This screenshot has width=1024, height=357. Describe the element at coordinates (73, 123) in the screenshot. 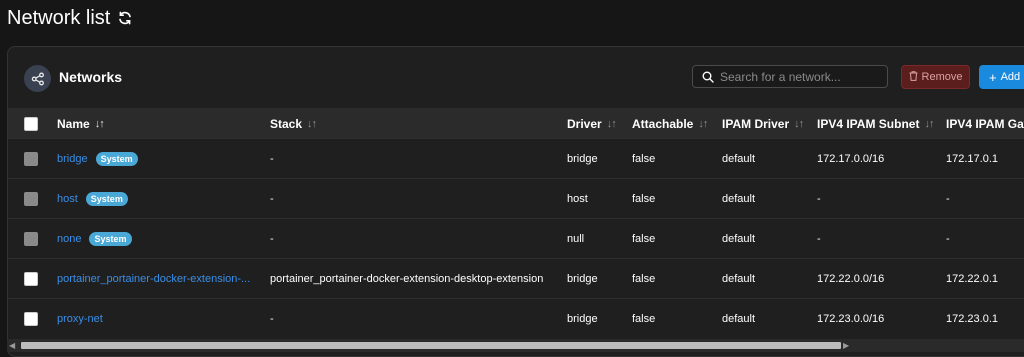

I see `column-name-label: Name` at that location.